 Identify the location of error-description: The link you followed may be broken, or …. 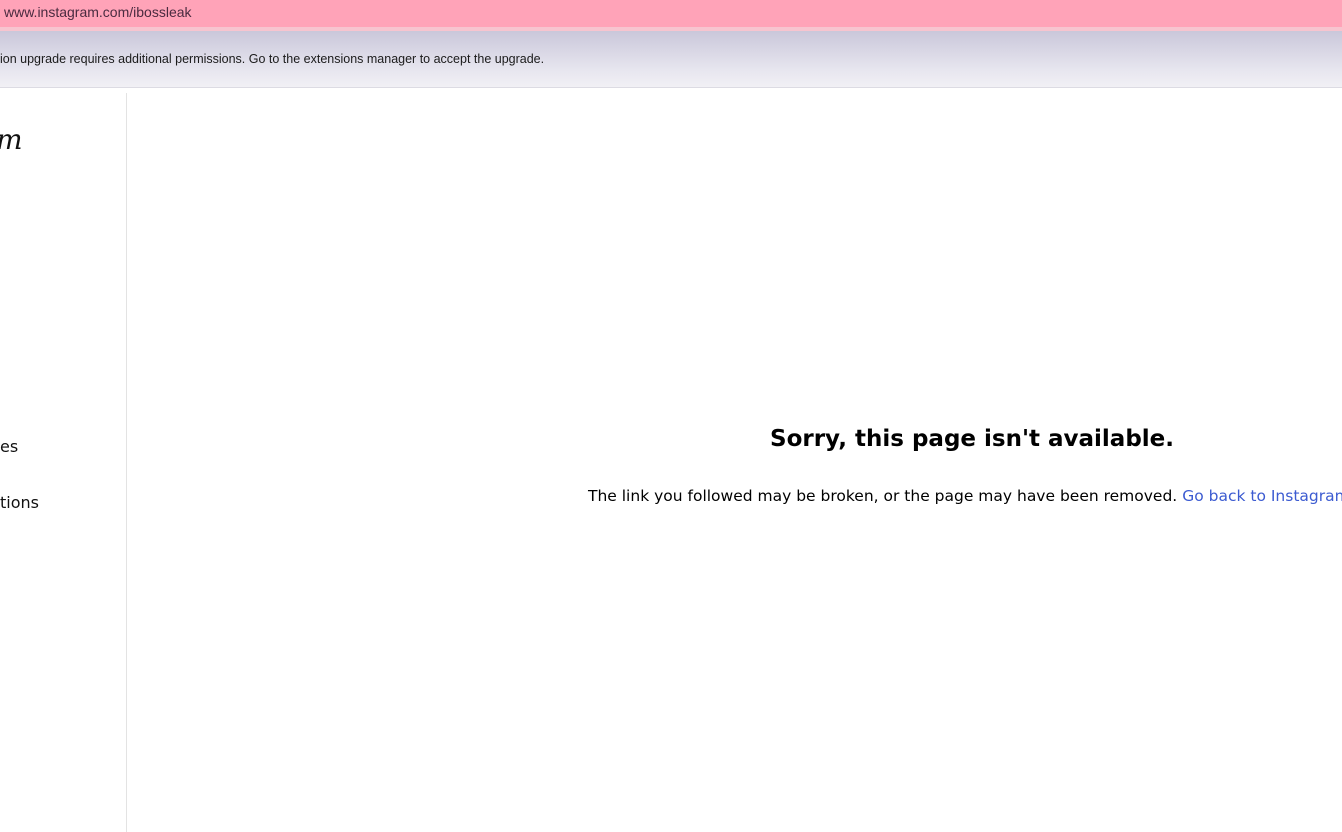
(883, 496).